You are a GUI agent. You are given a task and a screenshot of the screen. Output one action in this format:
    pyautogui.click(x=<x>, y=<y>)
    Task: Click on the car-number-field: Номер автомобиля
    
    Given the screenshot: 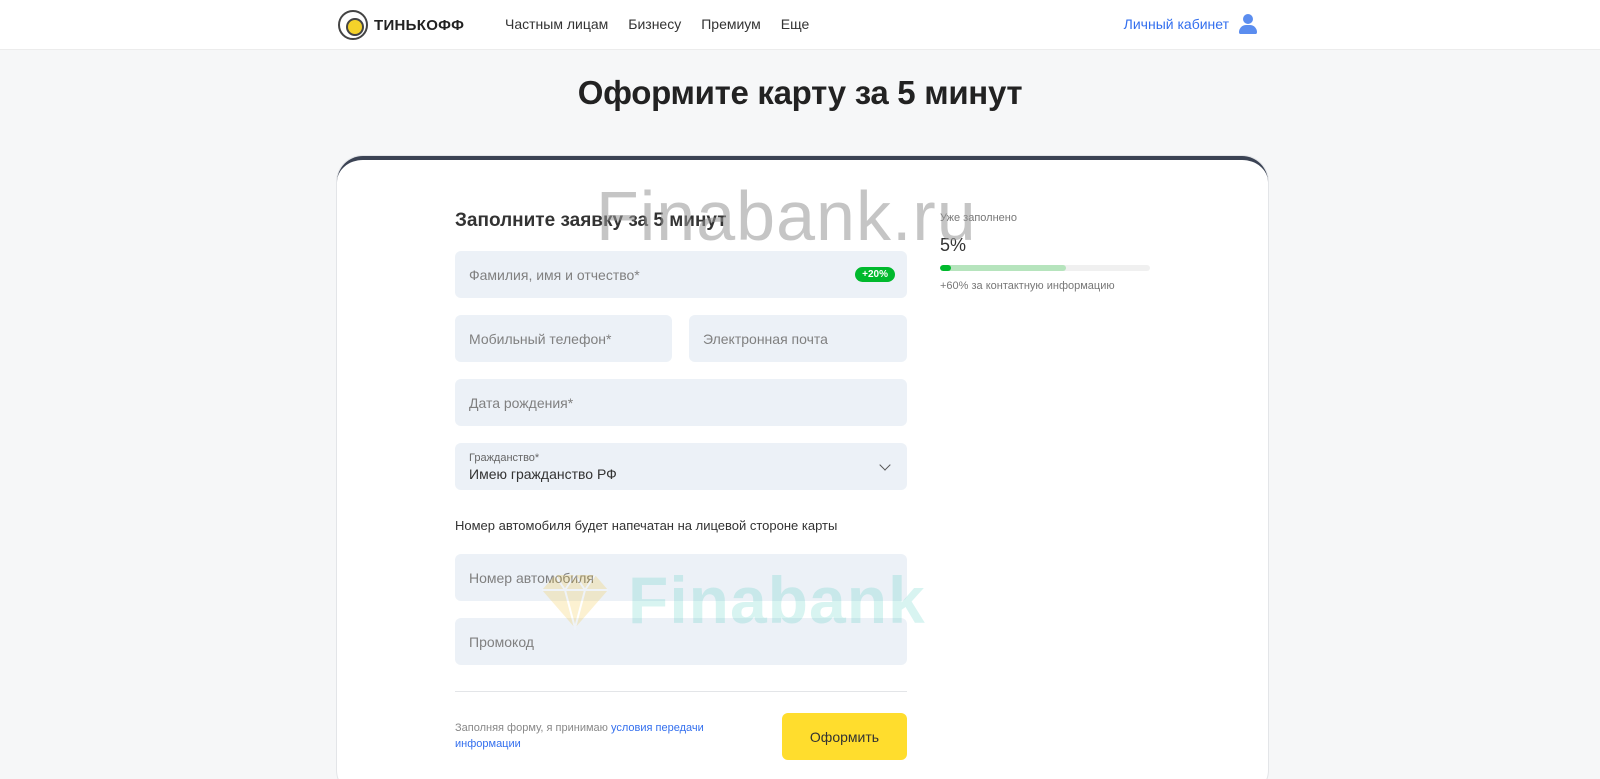 What is the action you would take?
    pyautogui.click(x=681, y=577)
    